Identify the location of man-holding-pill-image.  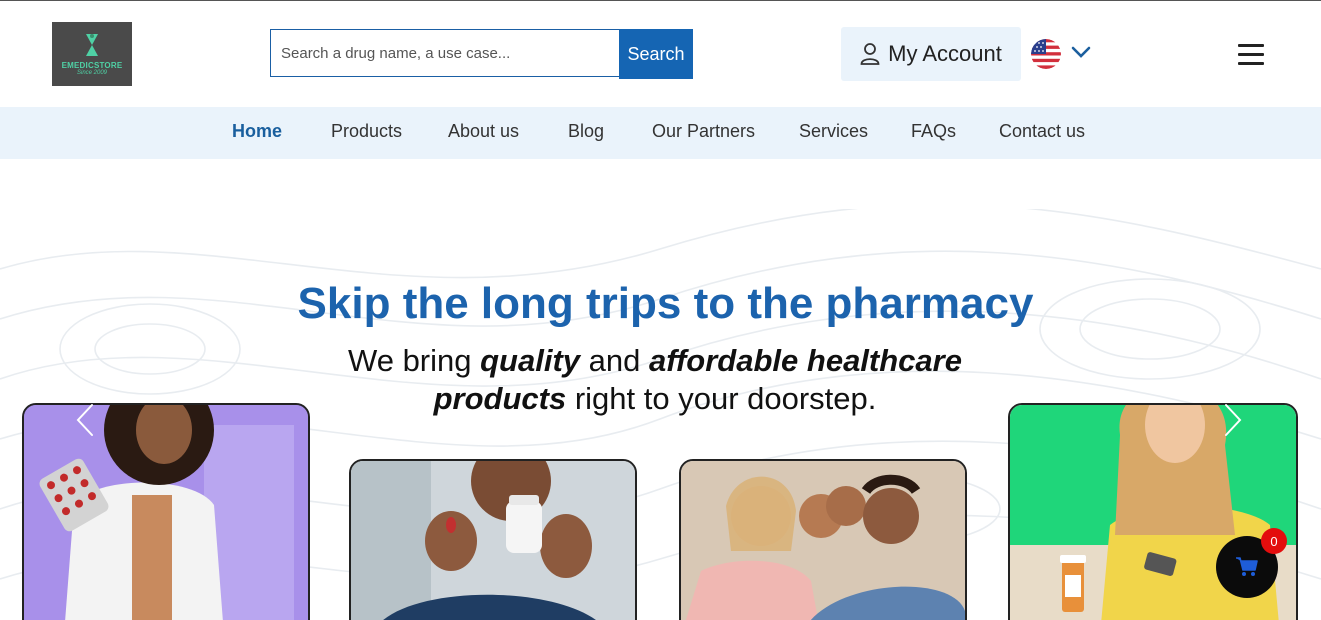
(493, 540).